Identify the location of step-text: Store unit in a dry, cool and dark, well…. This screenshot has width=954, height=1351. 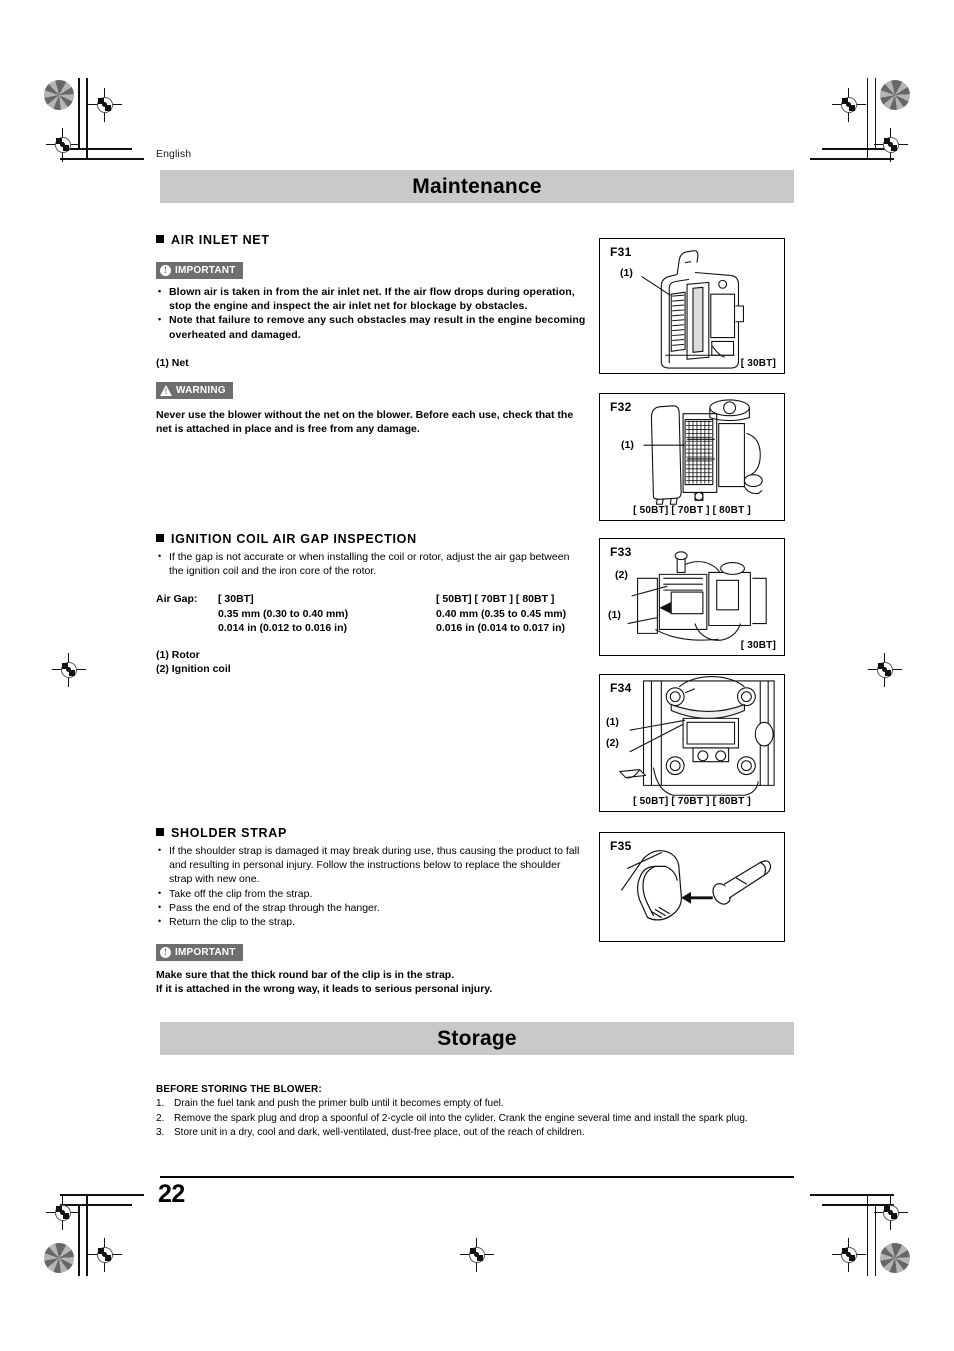
(379, 1133).